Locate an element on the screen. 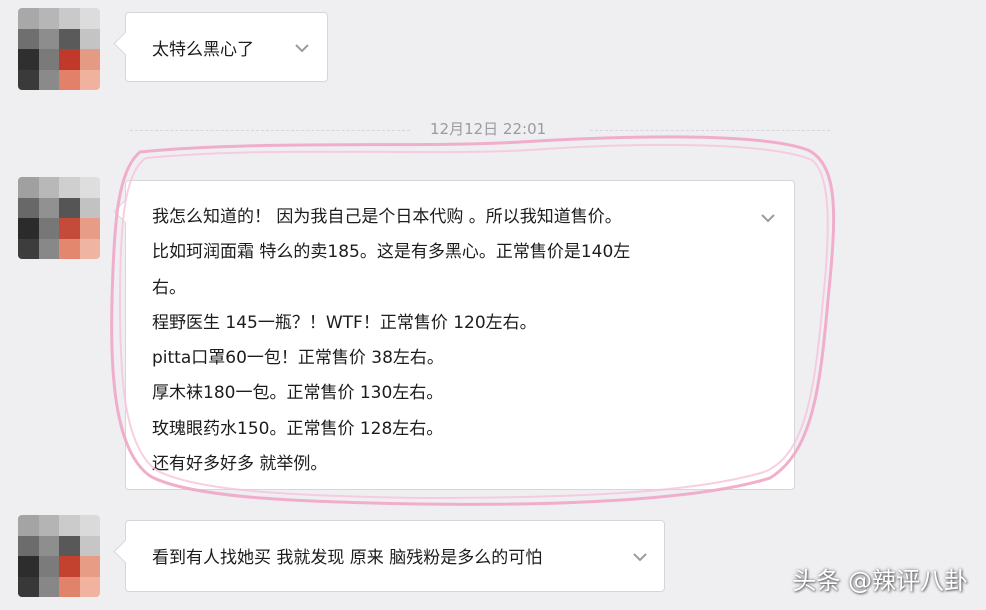 The height and width of the screenshot is (610, 986). message-bubble: 看到有人找她买 我就发现 原来 脑残粉是多么的可怕 is located at coordinates (395, 556).